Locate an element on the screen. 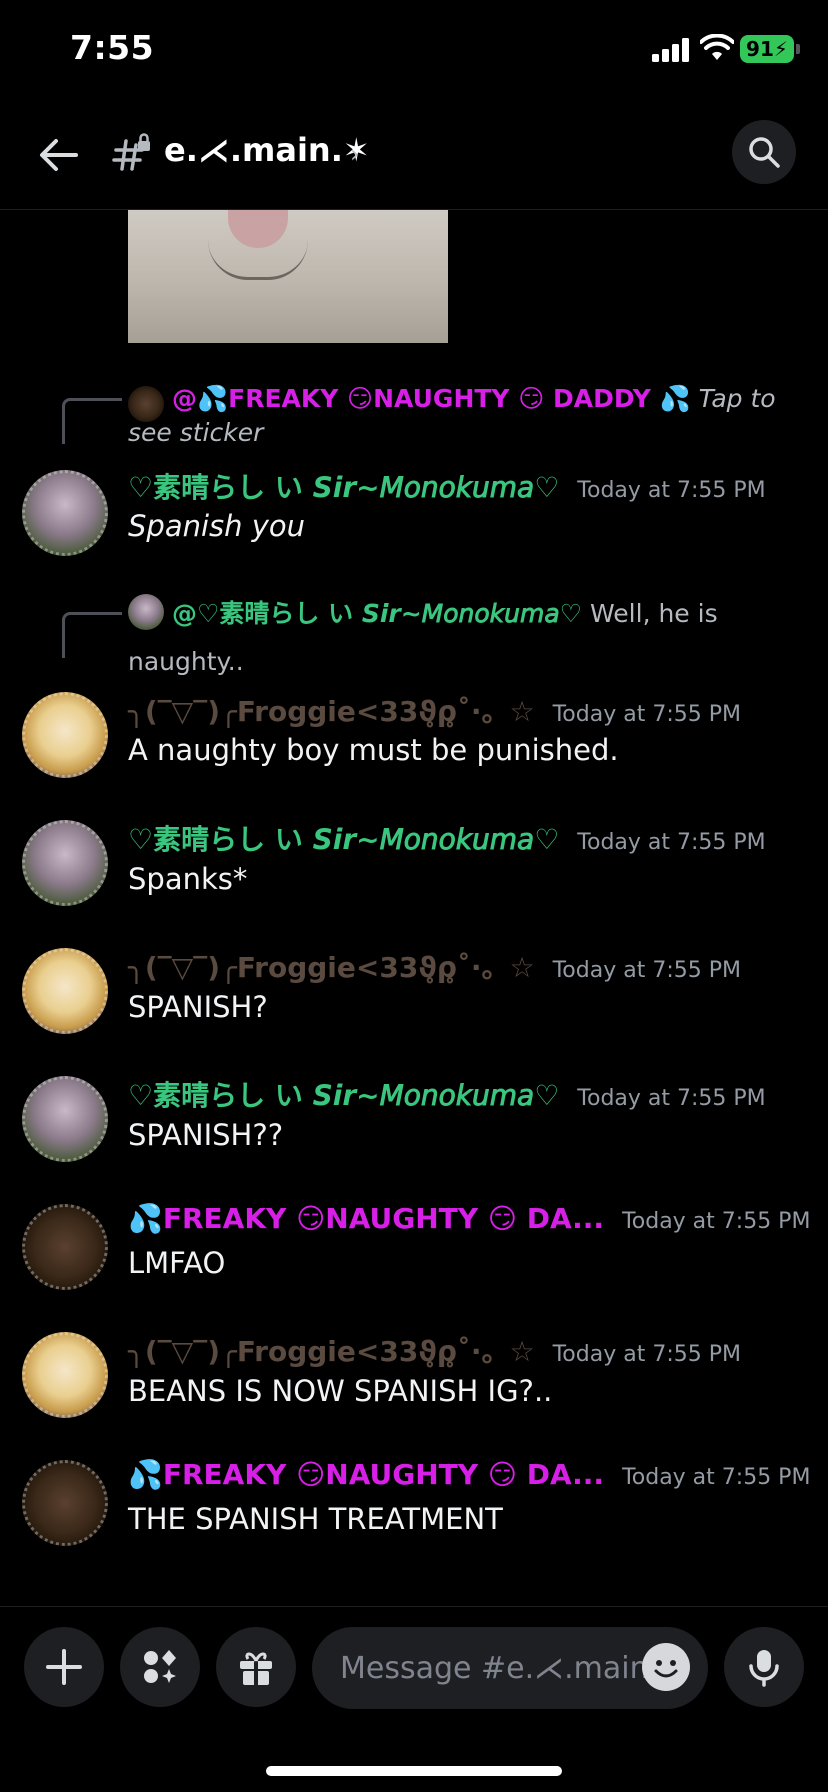  reply-mention: @♡素晴らし い 𝙎𝙞𝙧~𝘔𝘰𝘯𝘰𝘬𝘶𝘮𝘢♡ is located at coordinates (377, 613).